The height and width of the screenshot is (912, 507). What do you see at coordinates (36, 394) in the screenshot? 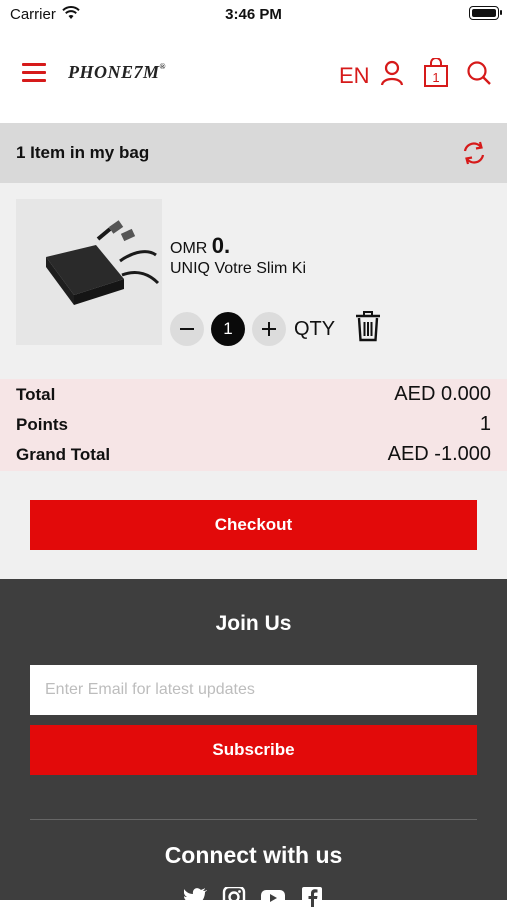
I see `total-label: Total` at bounding box center [36, 394].